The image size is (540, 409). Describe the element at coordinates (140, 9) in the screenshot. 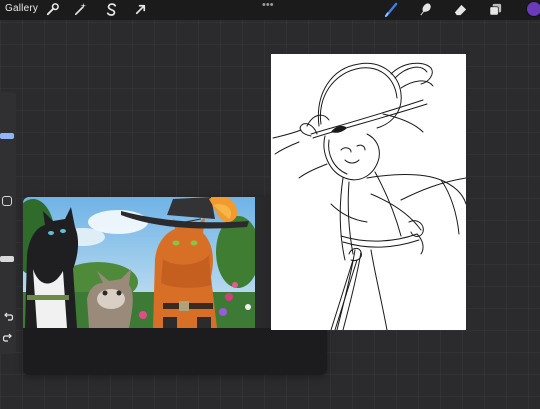

I see `transform-arrow-icon` at that location.